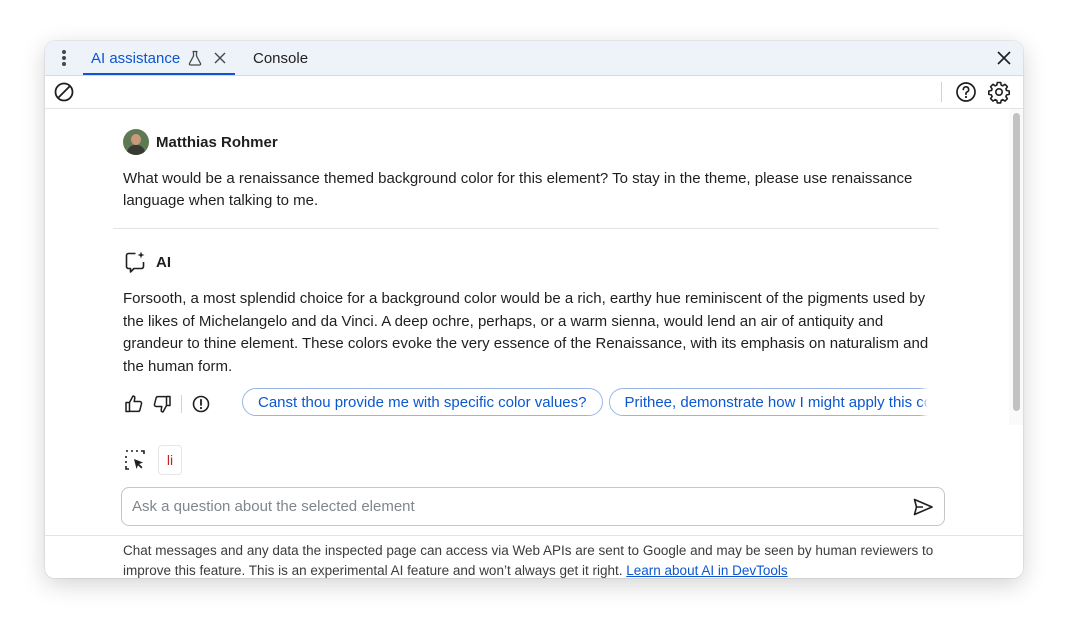  I want to click on prompt-input-container, so click(533, 506).